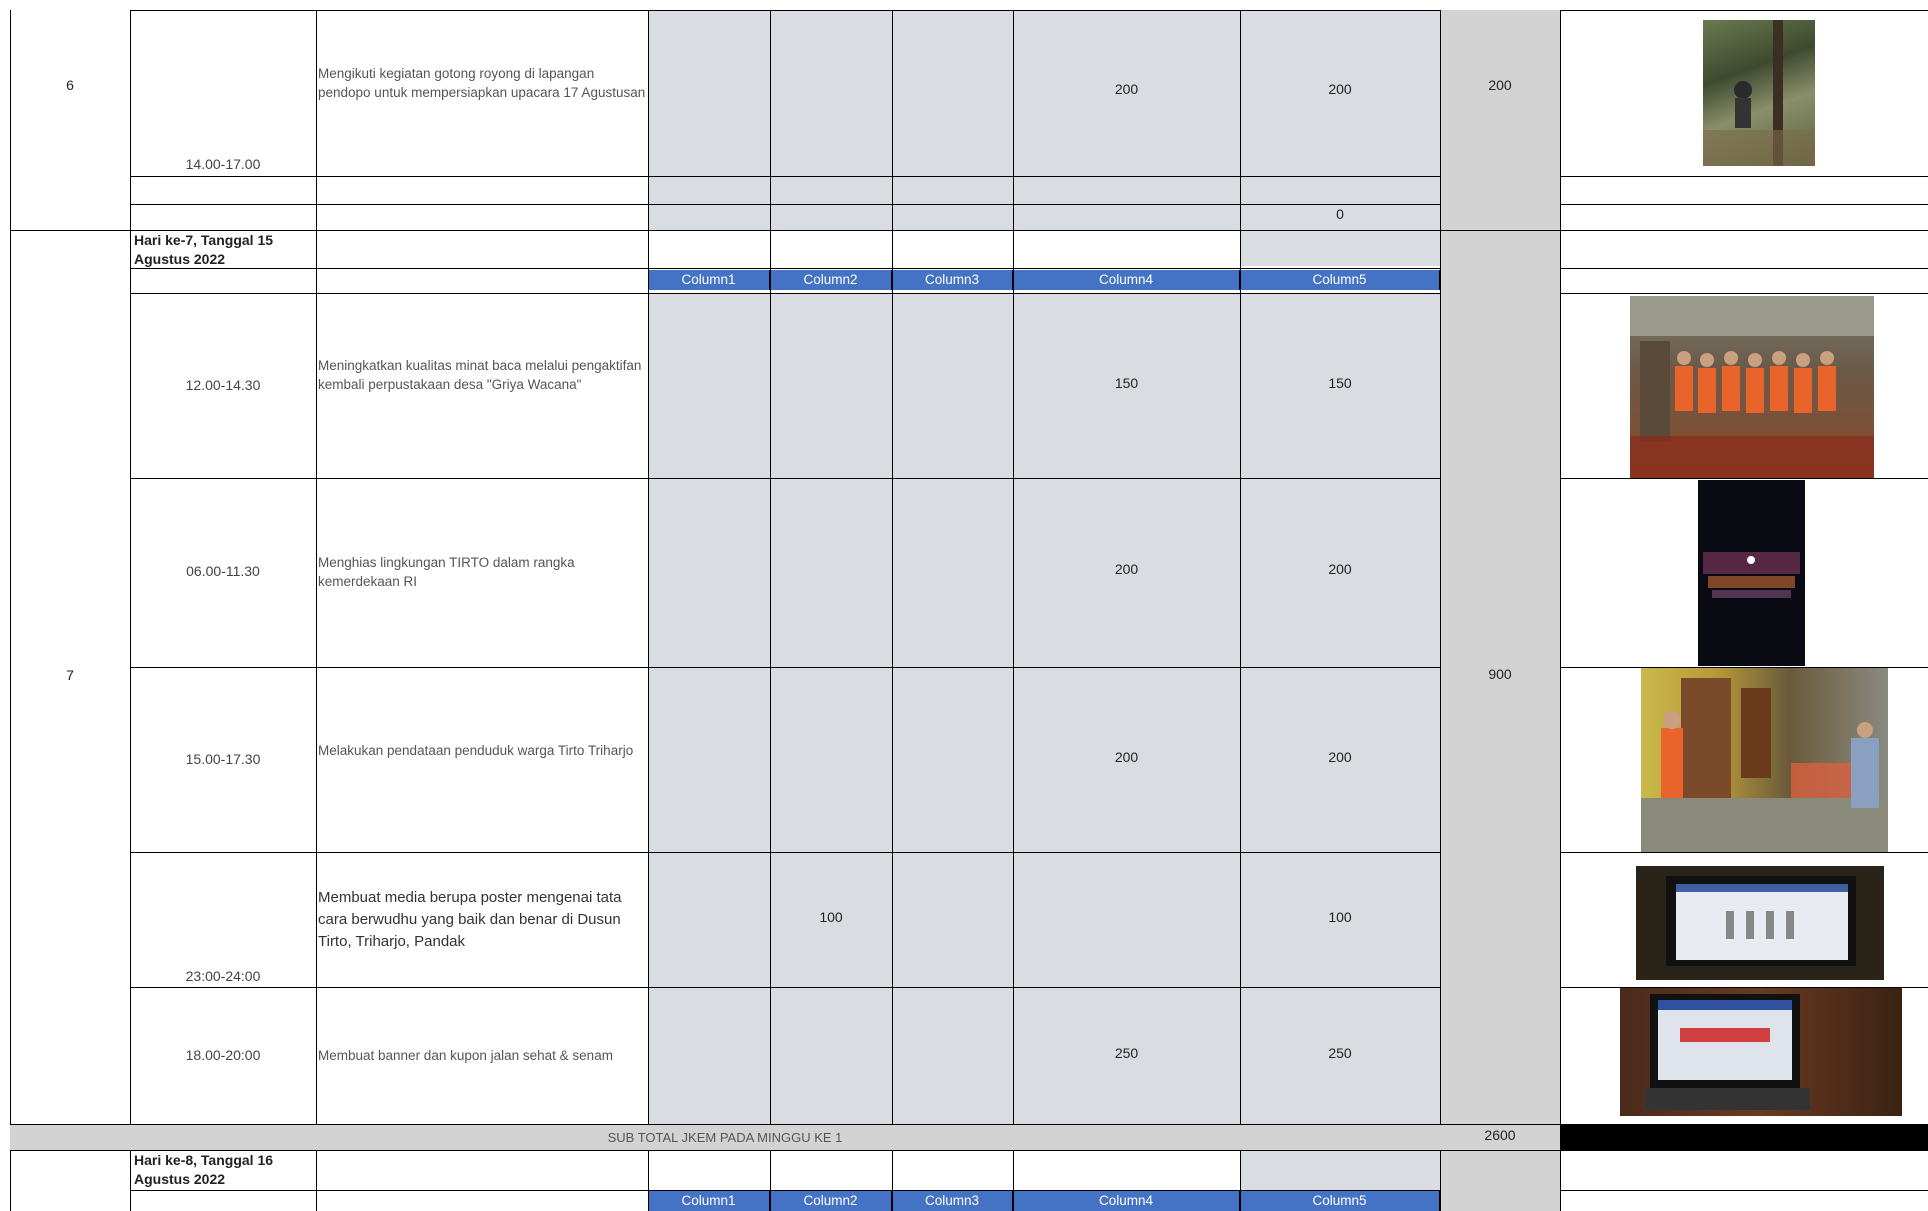 The image size is (1928, 1211). Describe the element at coordinates (1340, 214) in the screenshot. I see `col5-zero-value: 0` at that location.